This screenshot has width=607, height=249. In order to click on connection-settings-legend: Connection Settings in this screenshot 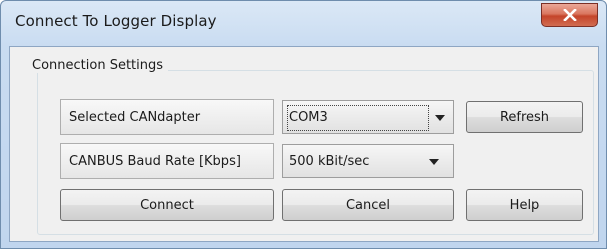, I will do `click(98, 65)`.